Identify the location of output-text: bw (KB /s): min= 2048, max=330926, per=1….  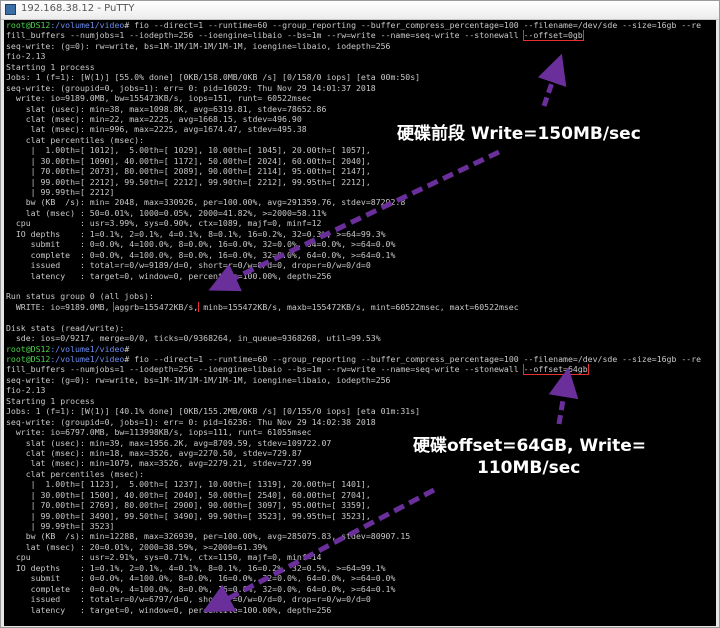
(206, 202).